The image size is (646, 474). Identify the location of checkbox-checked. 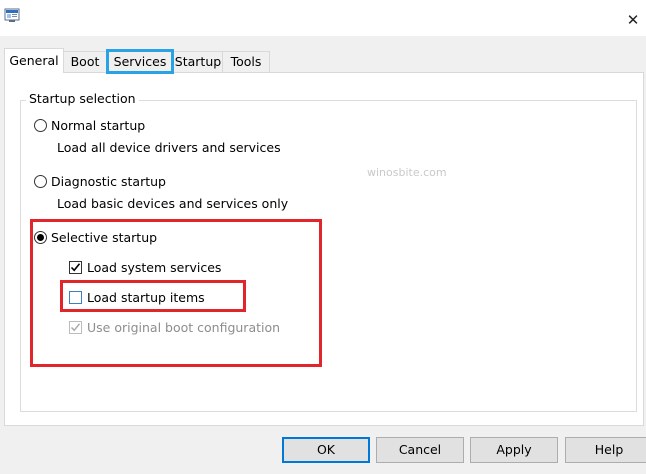
(75, 267).